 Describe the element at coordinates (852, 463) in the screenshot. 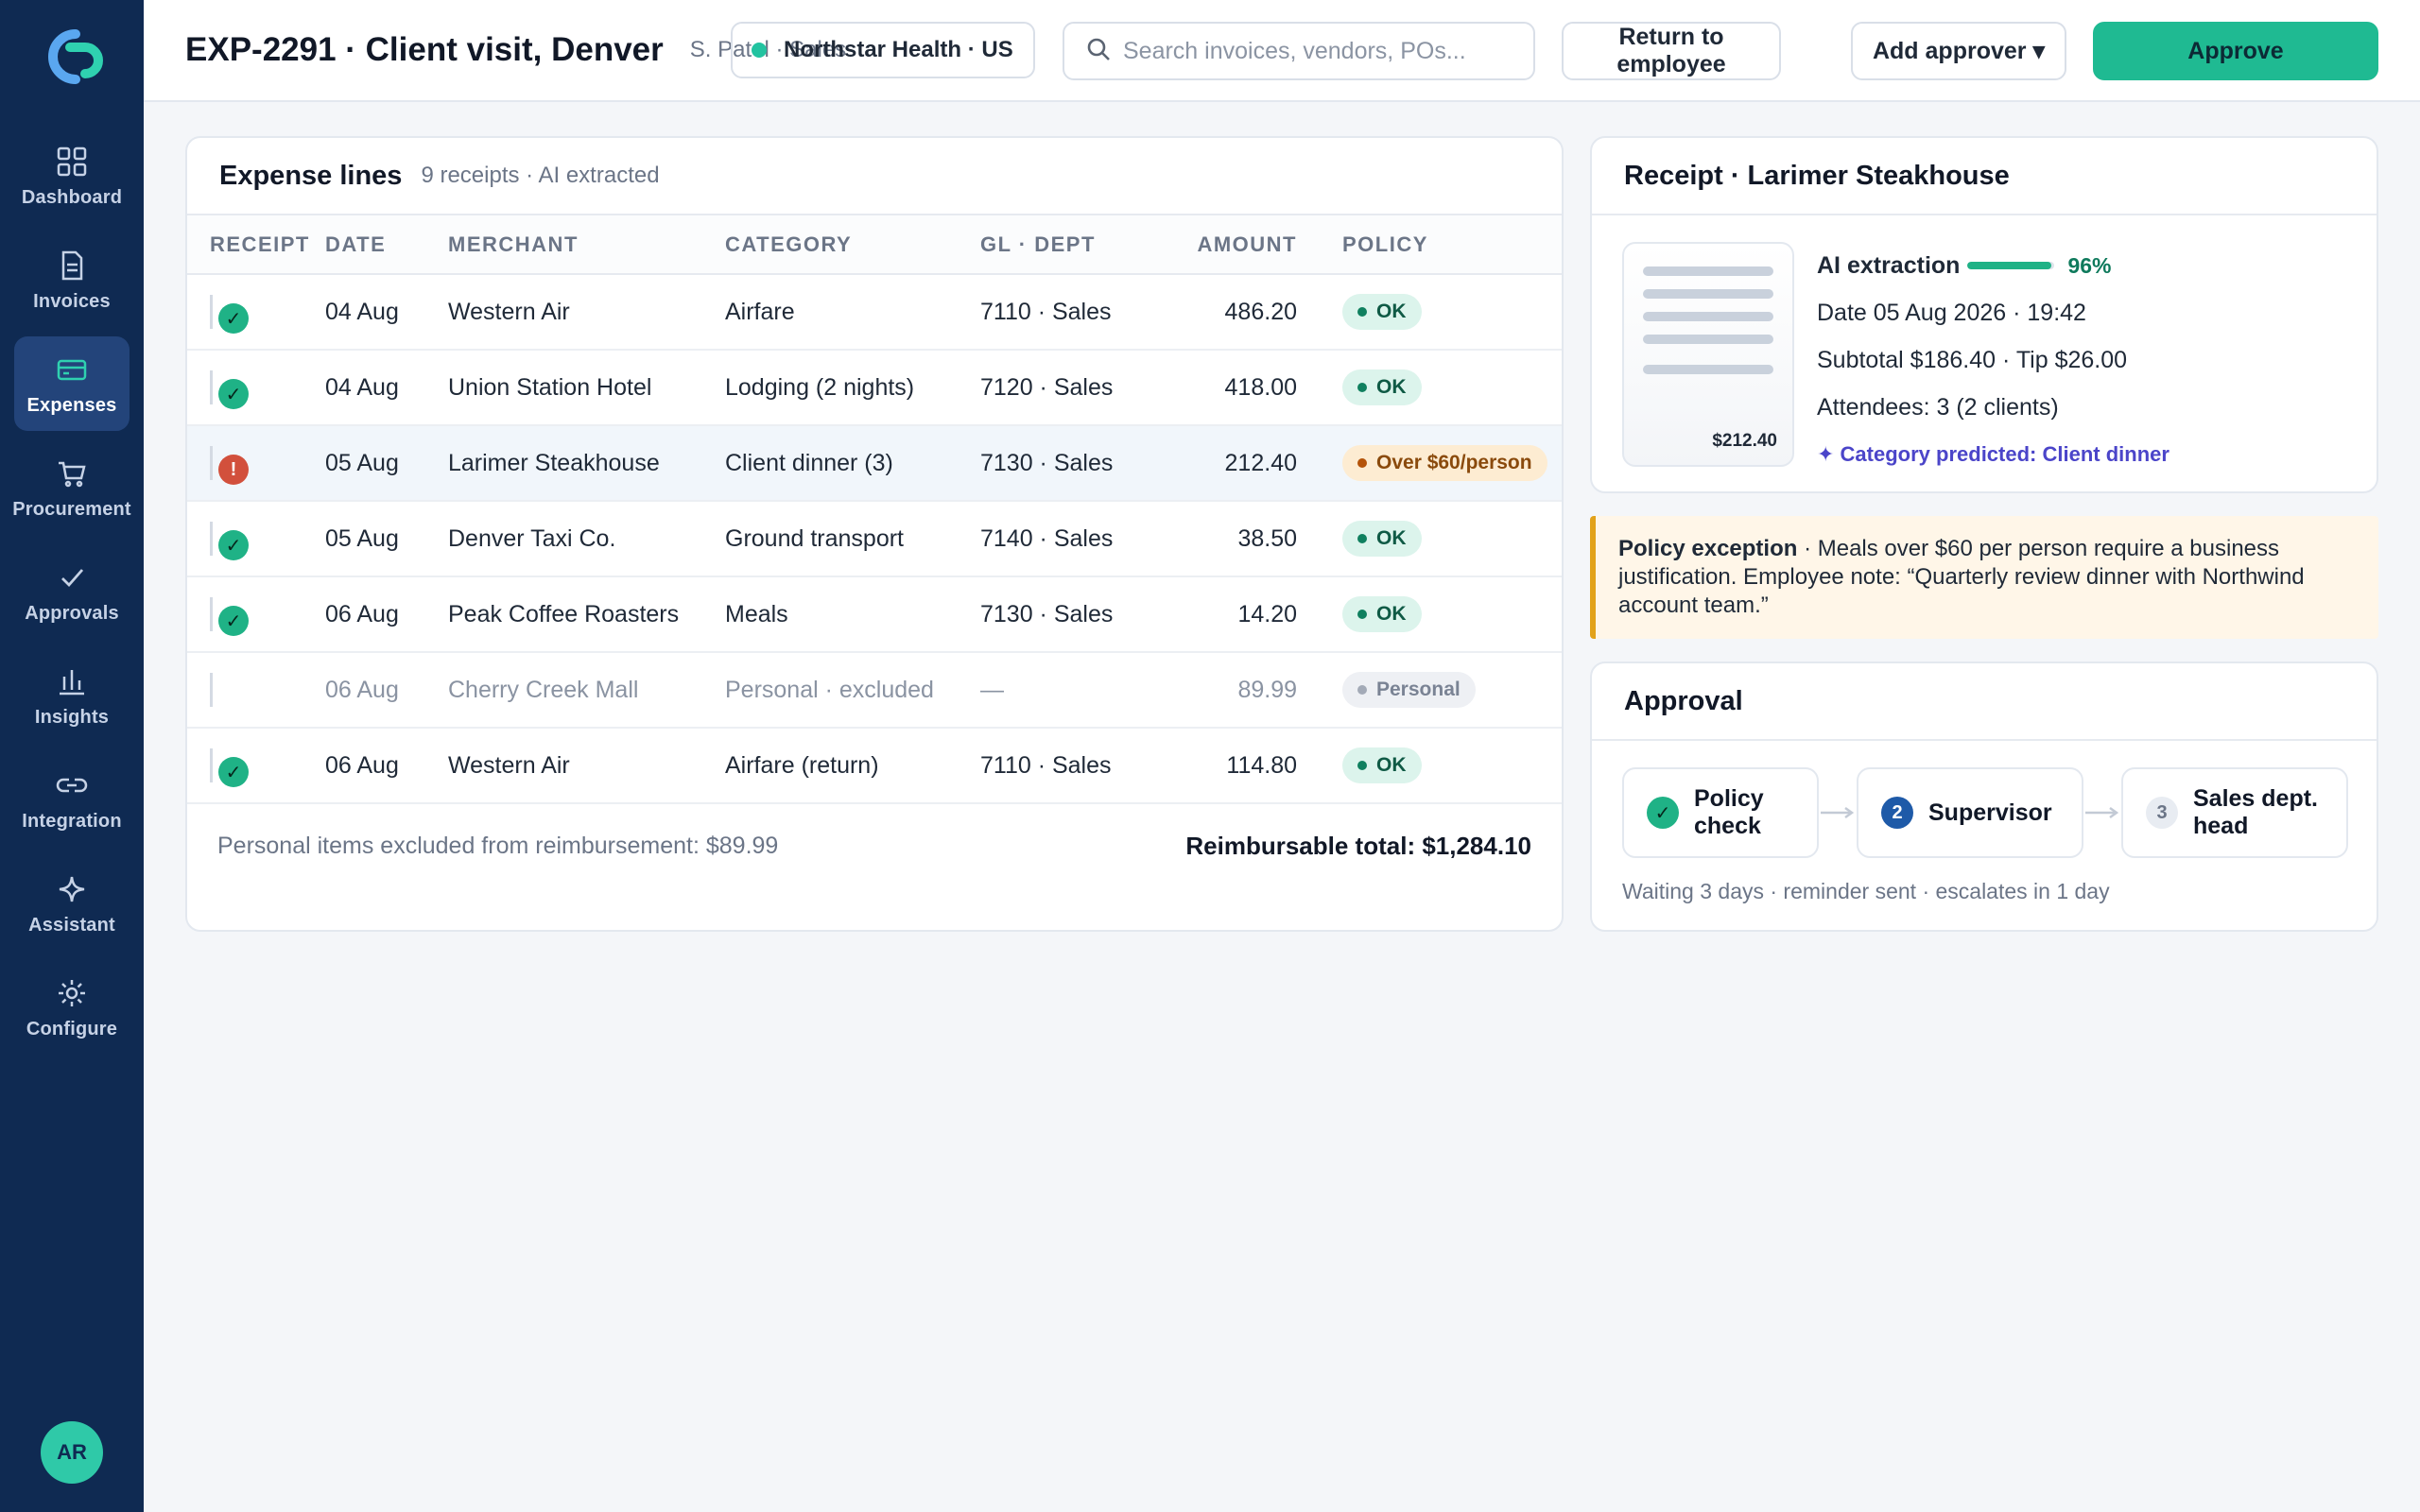

I see `cell-category: Client dinner (3)` at that location.